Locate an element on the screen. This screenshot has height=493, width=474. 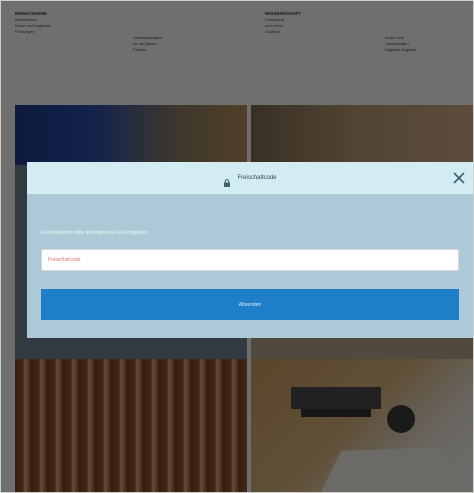
lock-icon is located at coordinates (227, 180).